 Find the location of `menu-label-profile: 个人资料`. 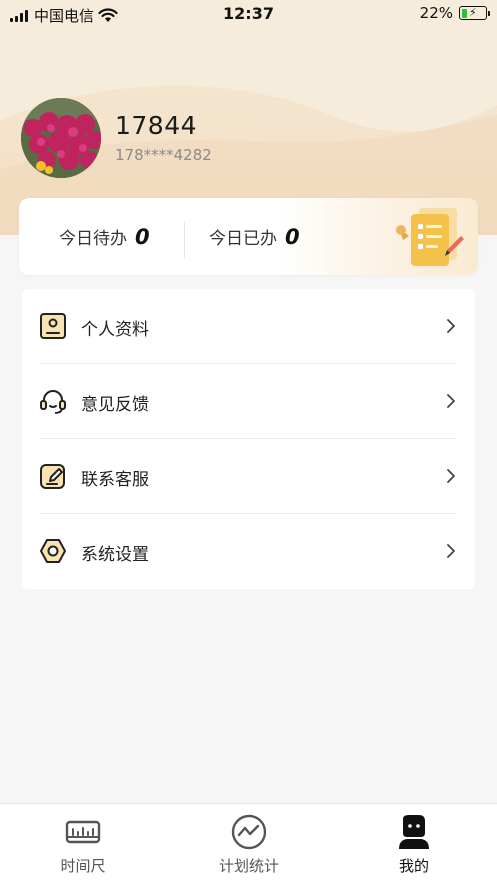

menu-label-profile: 个人资料 is located at coordinates (115, 330).